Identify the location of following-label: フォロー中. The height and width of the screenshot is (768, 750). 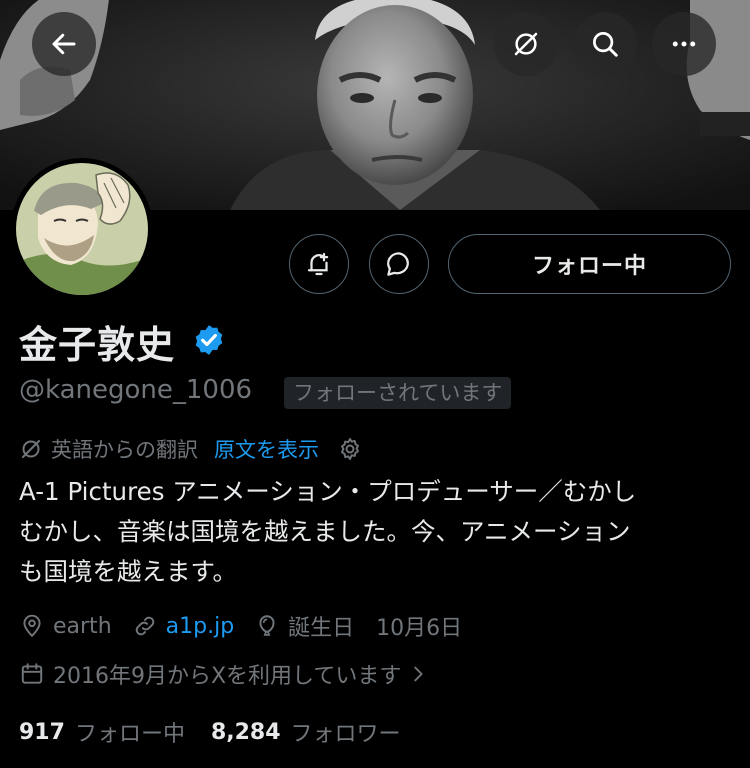
(129, 734).